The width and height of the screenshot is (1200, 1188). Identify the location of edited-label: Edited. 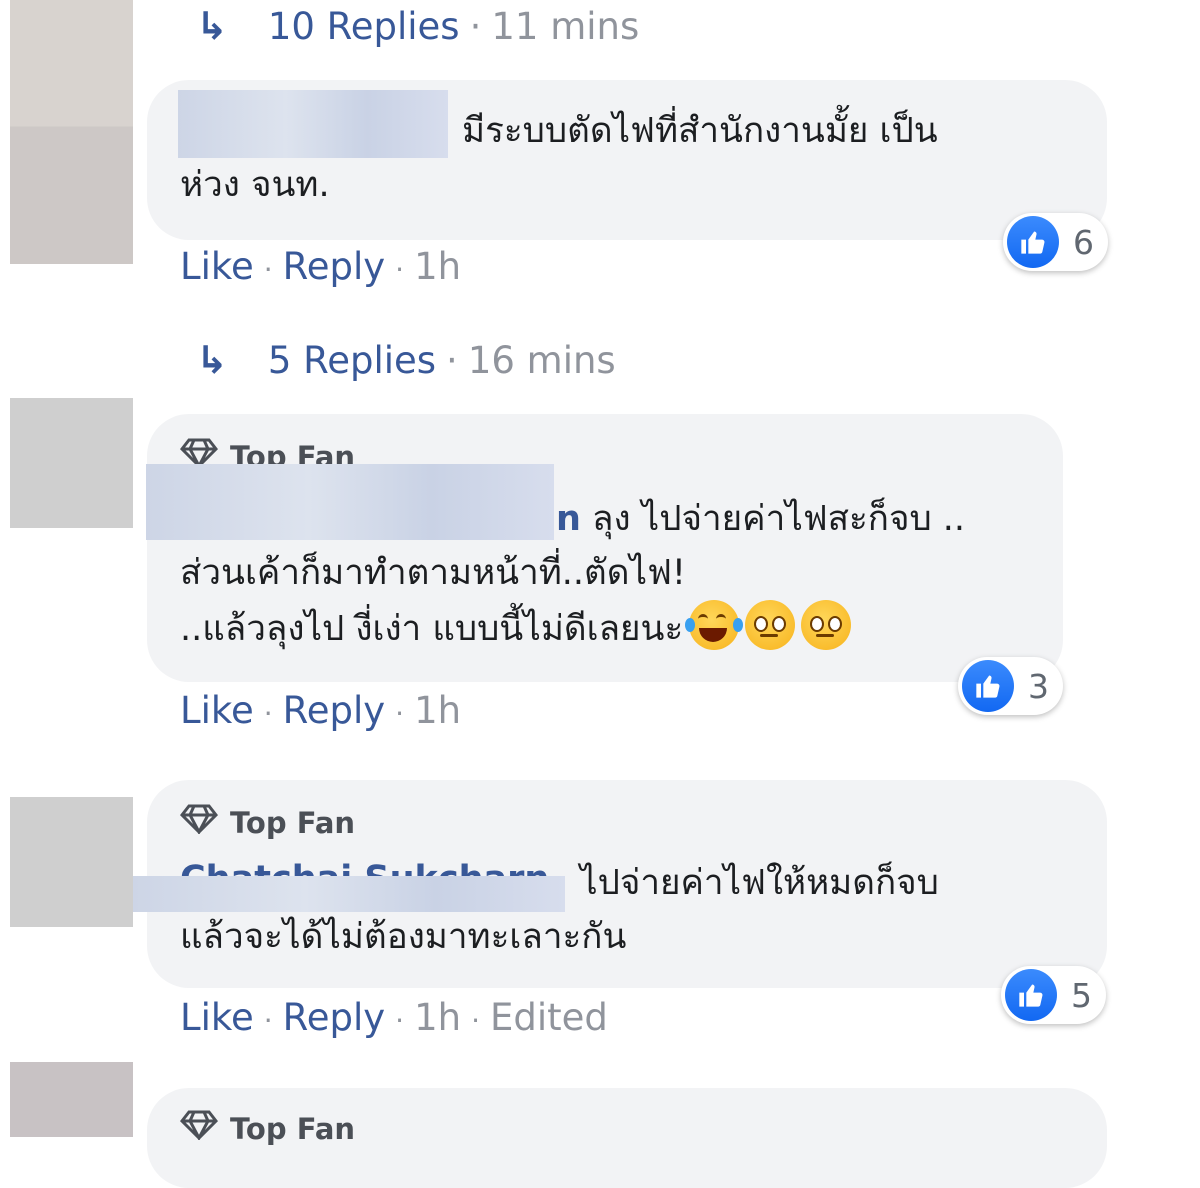
(549, 1017).